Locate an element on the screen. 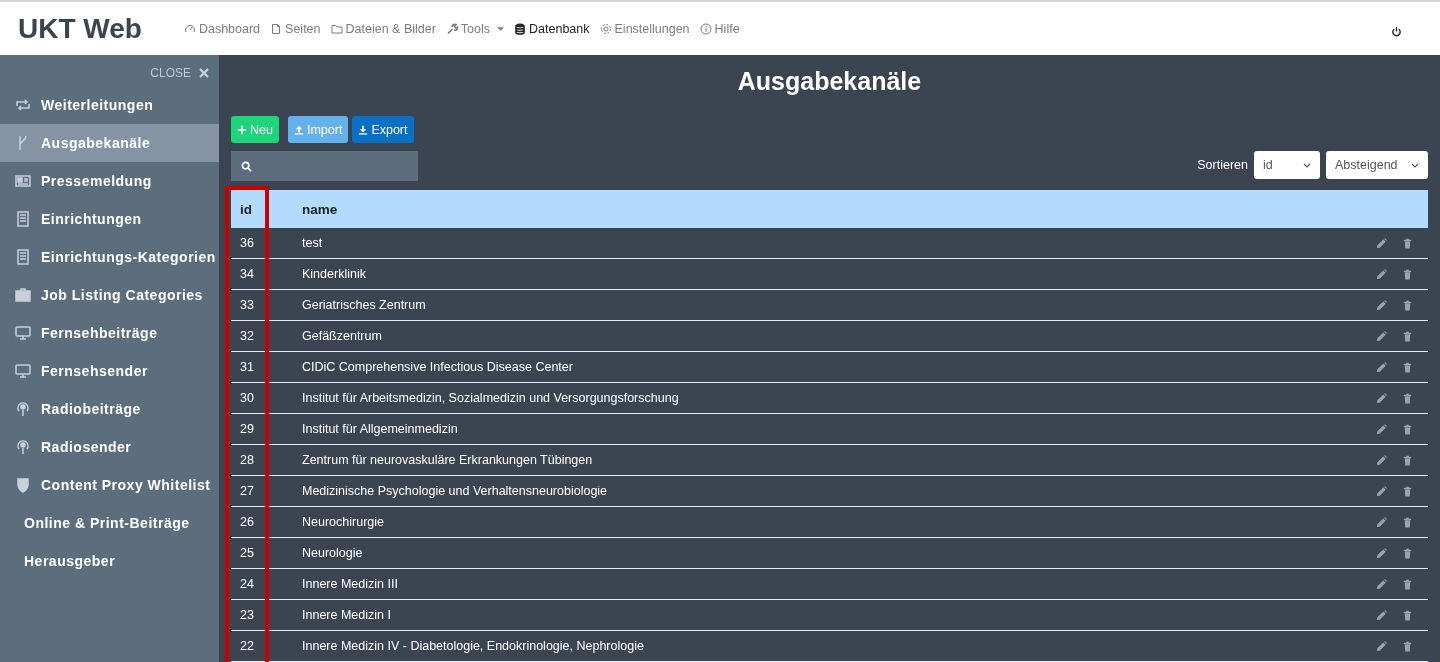  table-cell-text: Medizinische Psychologie und Verhaltensneurobiologie is located at coordinates (455, 491).